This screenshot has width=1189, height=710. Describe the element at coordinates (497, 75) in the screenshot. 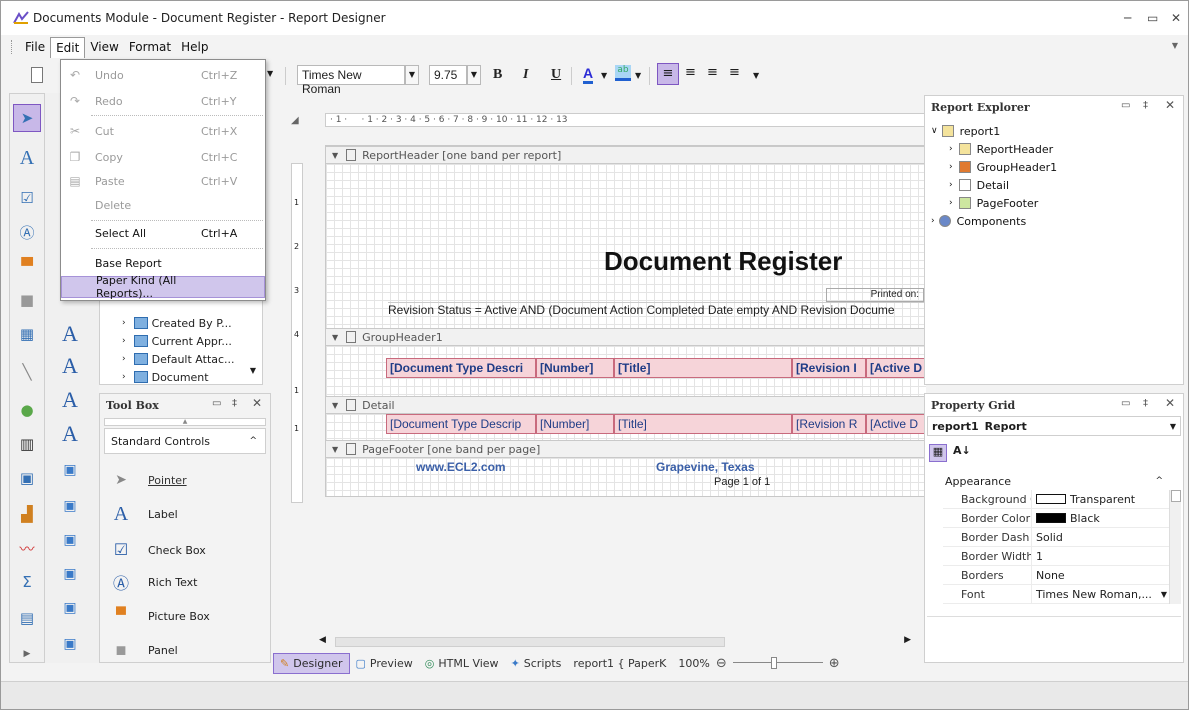

I see `bold-button: B` at that location.